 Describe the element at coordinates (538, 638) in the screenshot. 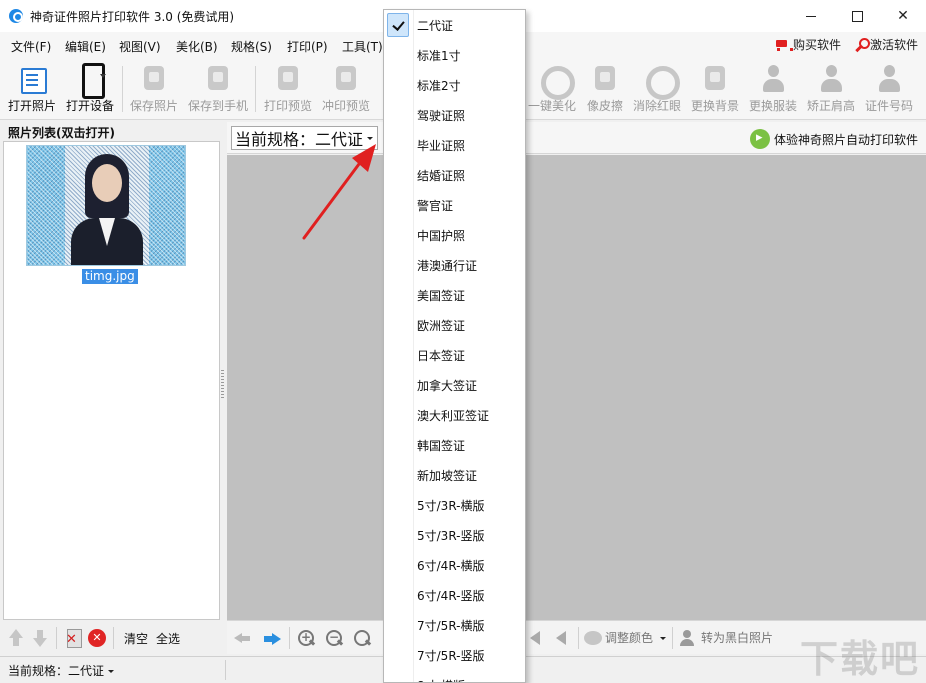

I see `flip-horizontal-icon` at that location.